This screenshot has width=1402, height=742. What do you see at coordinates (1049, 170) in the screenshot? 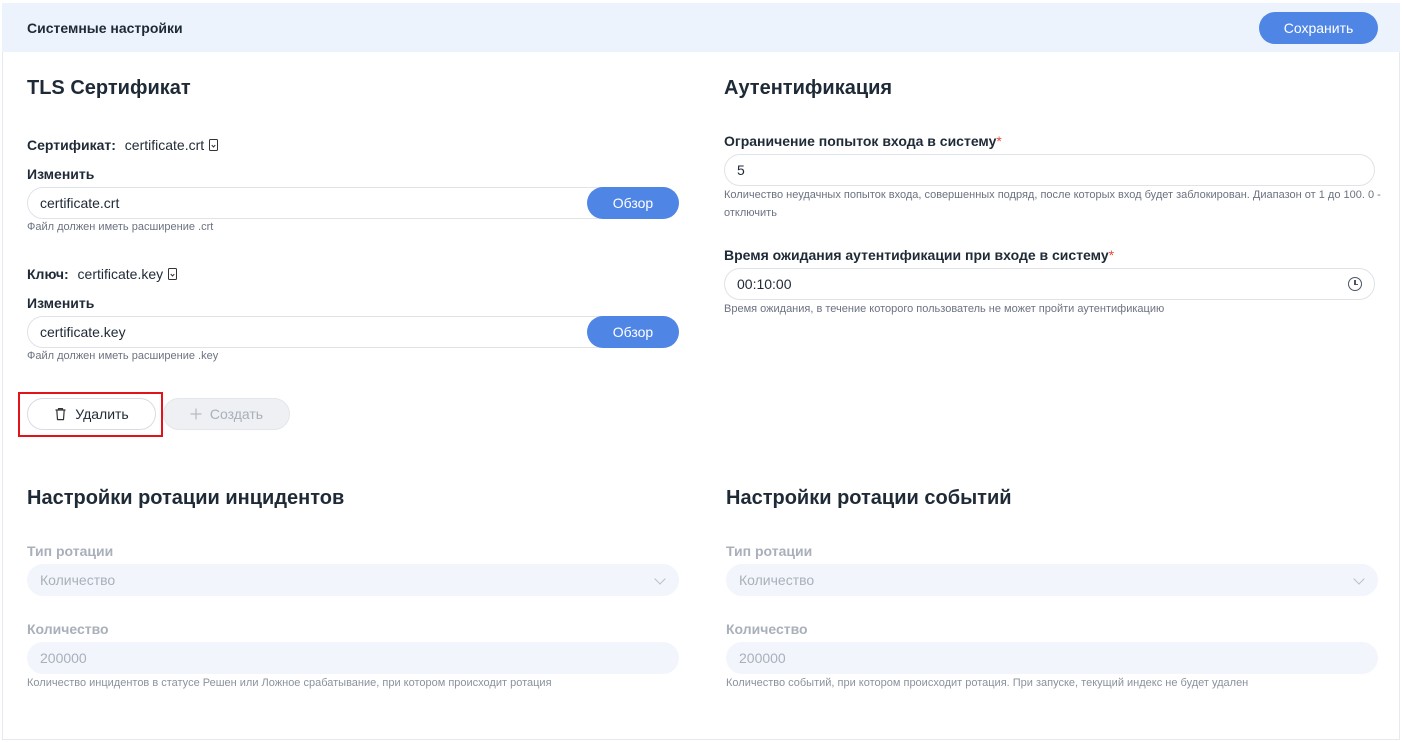
I see `attempts-input: 5` at bounding box center [1049, 170].